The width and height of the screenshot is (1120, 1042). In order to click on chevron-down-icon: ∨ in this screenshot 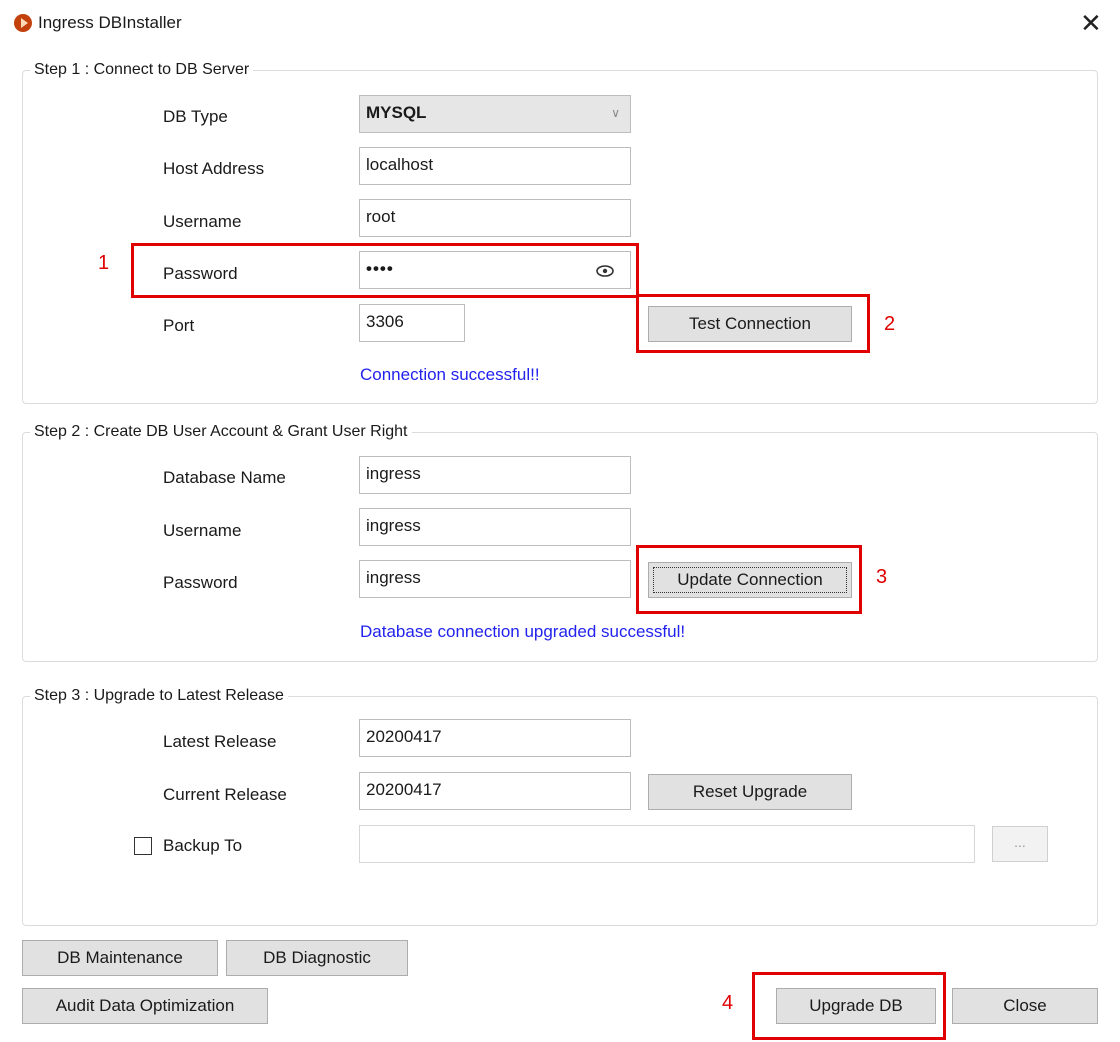, I will do `click(615, 113)`.